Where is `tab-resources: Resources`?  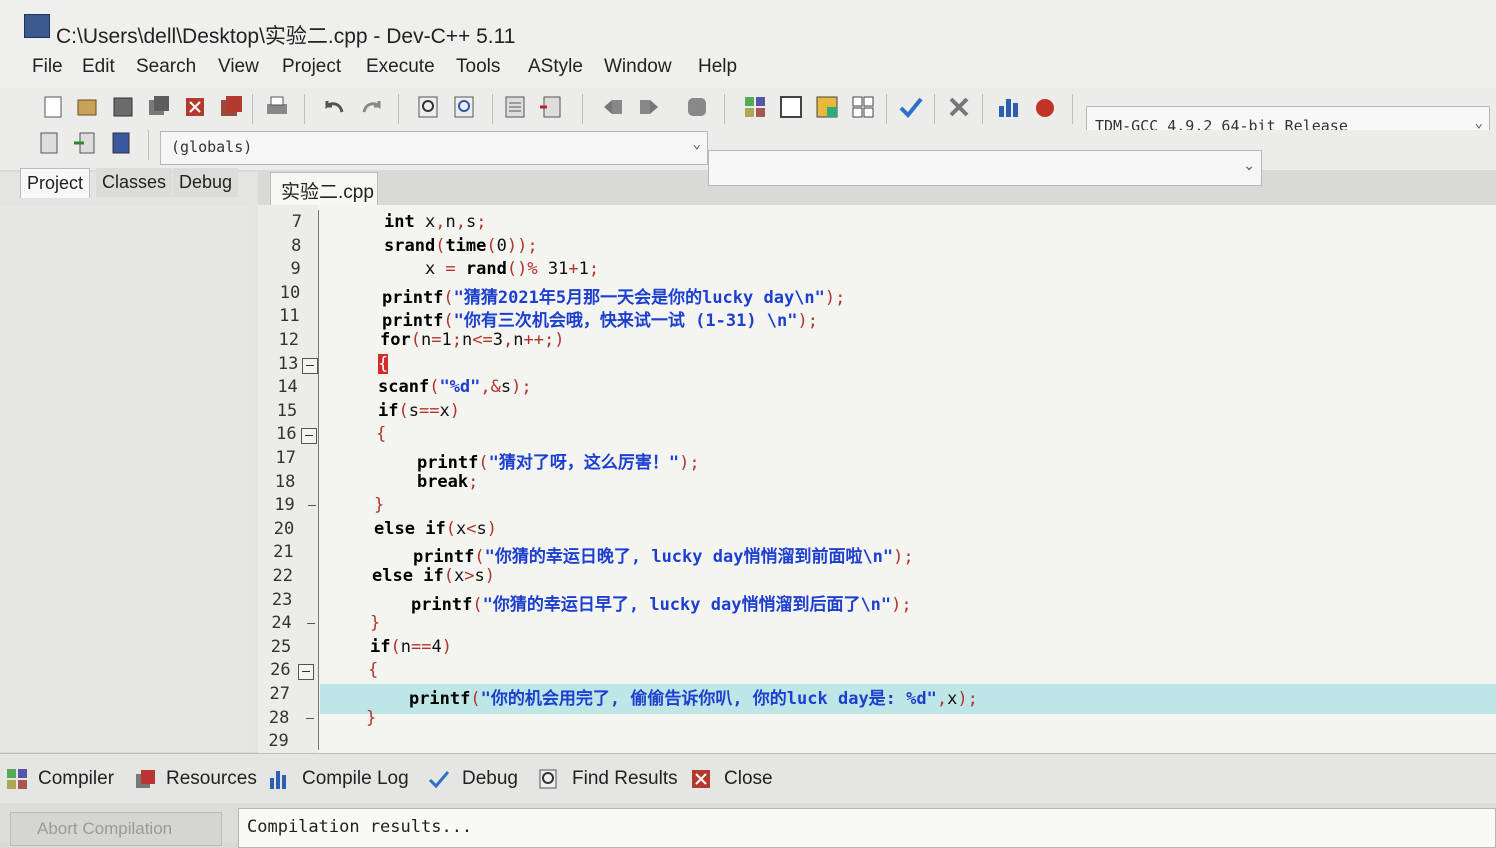 tab-resources: Resources is located at coordinates (211, 779).